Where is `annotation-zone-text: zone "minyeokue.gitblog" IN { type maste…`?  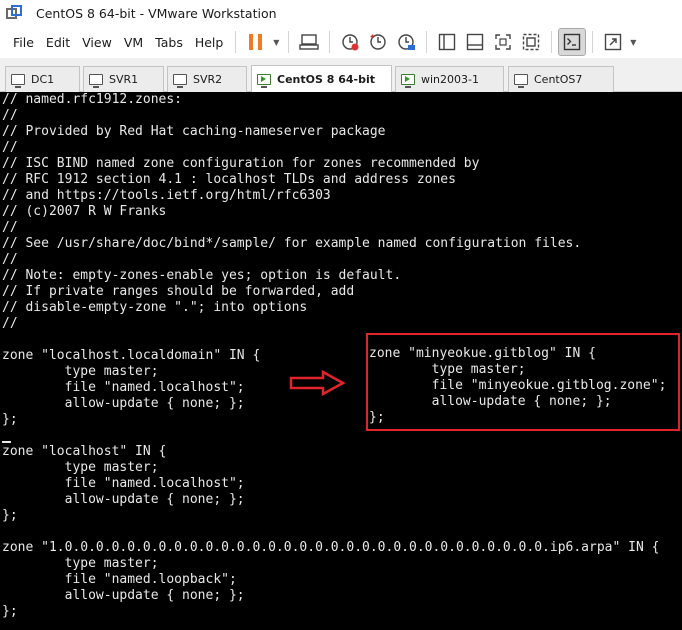
annotation-zone-text: zone "minyeokue.gitblog" IN { type maste… is located at coordinates (517, 386).